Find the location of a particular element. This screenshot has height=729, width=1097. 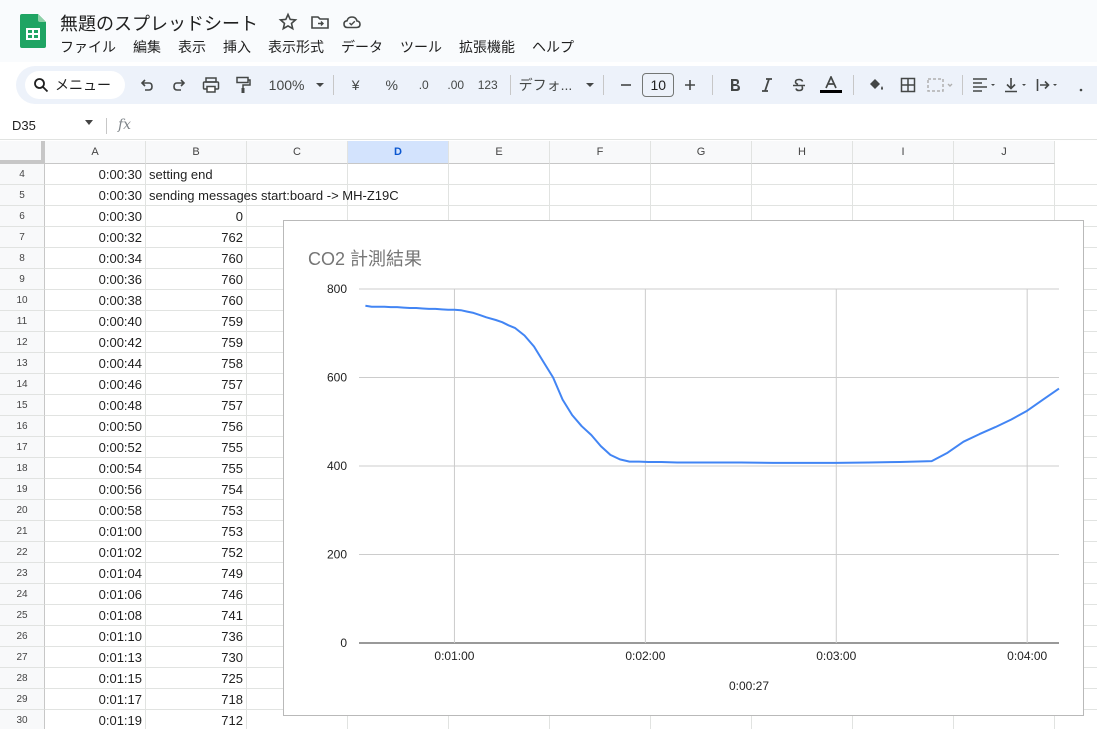

cell-b25: 741 is located at coordinates (196, 615).